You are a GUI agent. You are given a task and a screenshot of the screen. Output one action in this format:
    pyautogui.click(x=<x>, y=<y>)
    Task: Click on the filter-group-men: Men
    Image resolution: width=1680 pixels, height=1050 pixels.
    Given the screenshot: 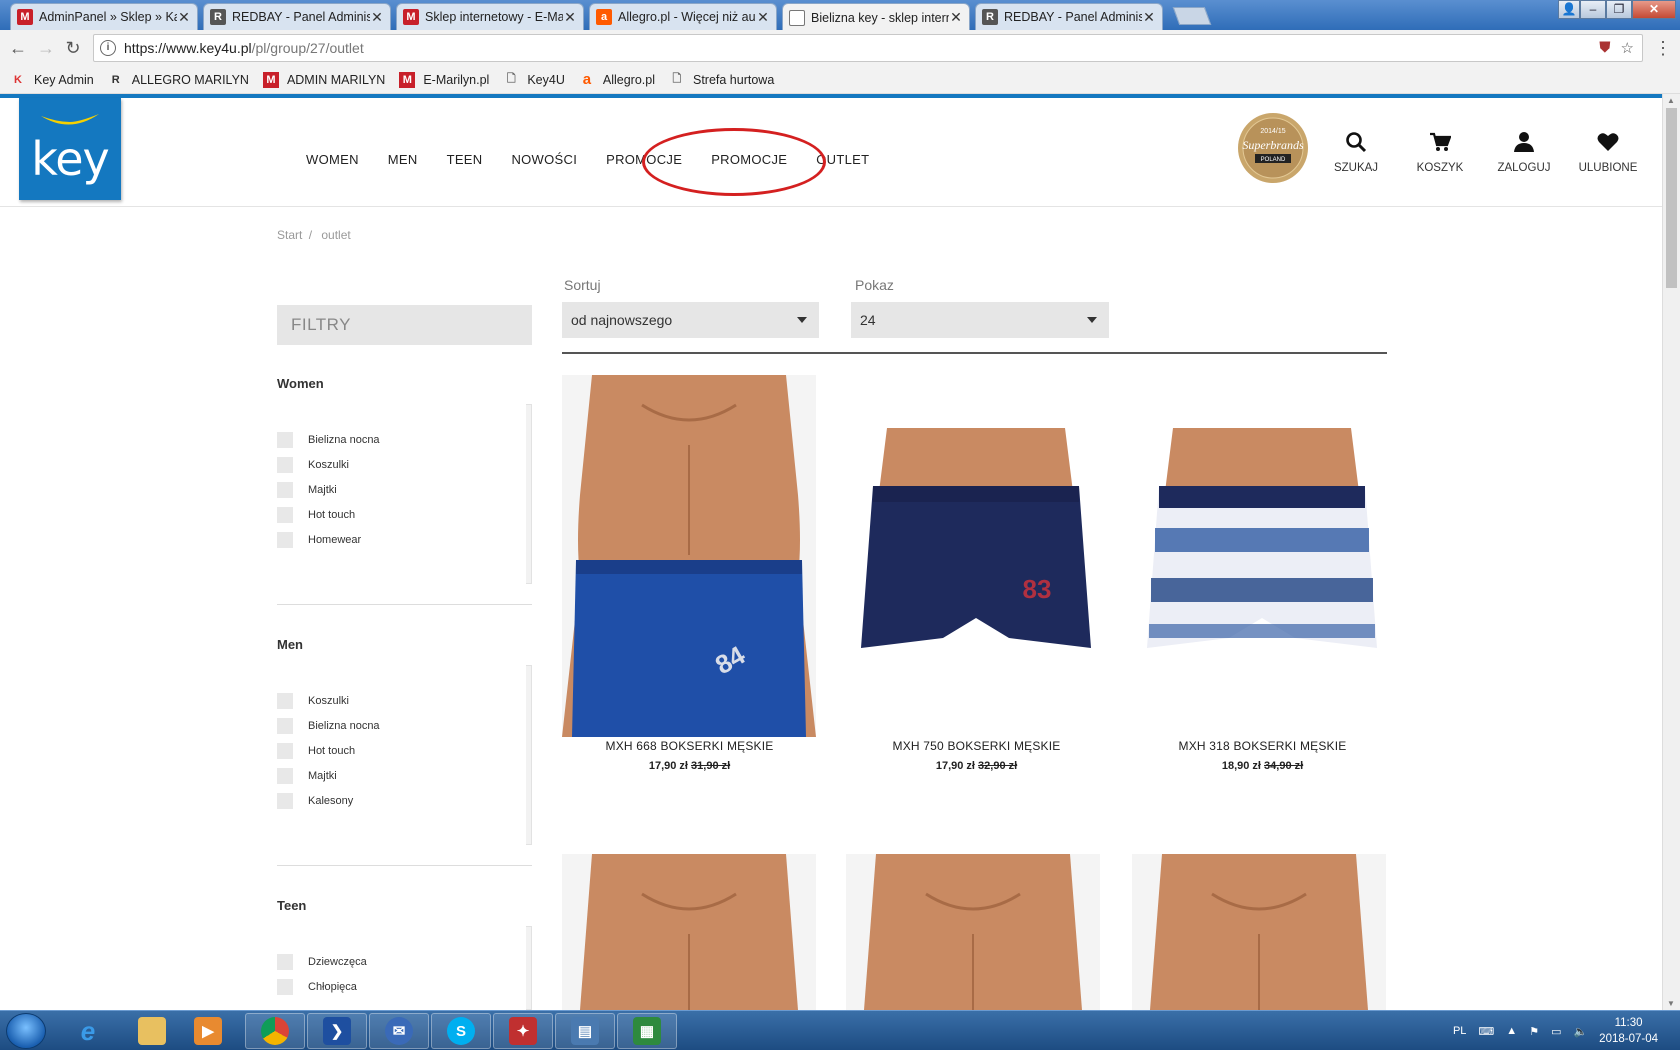 What is the action you would take?
    pyautogui.click(x=290, y=644)
    